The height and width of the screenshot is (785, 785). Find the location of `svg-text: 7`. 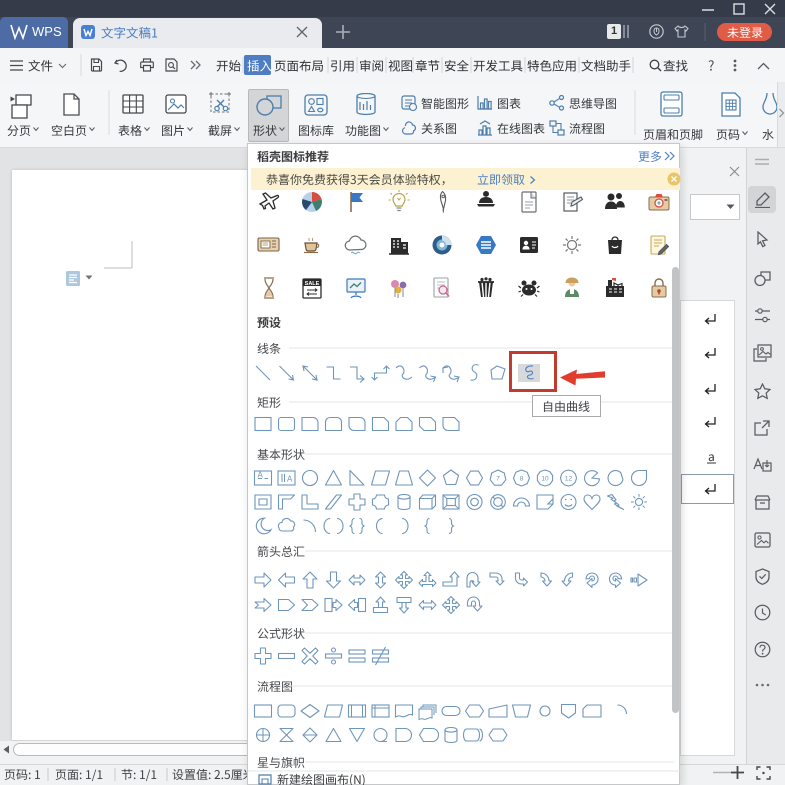

svg-text: 7 is located at coordinates (498, 479).